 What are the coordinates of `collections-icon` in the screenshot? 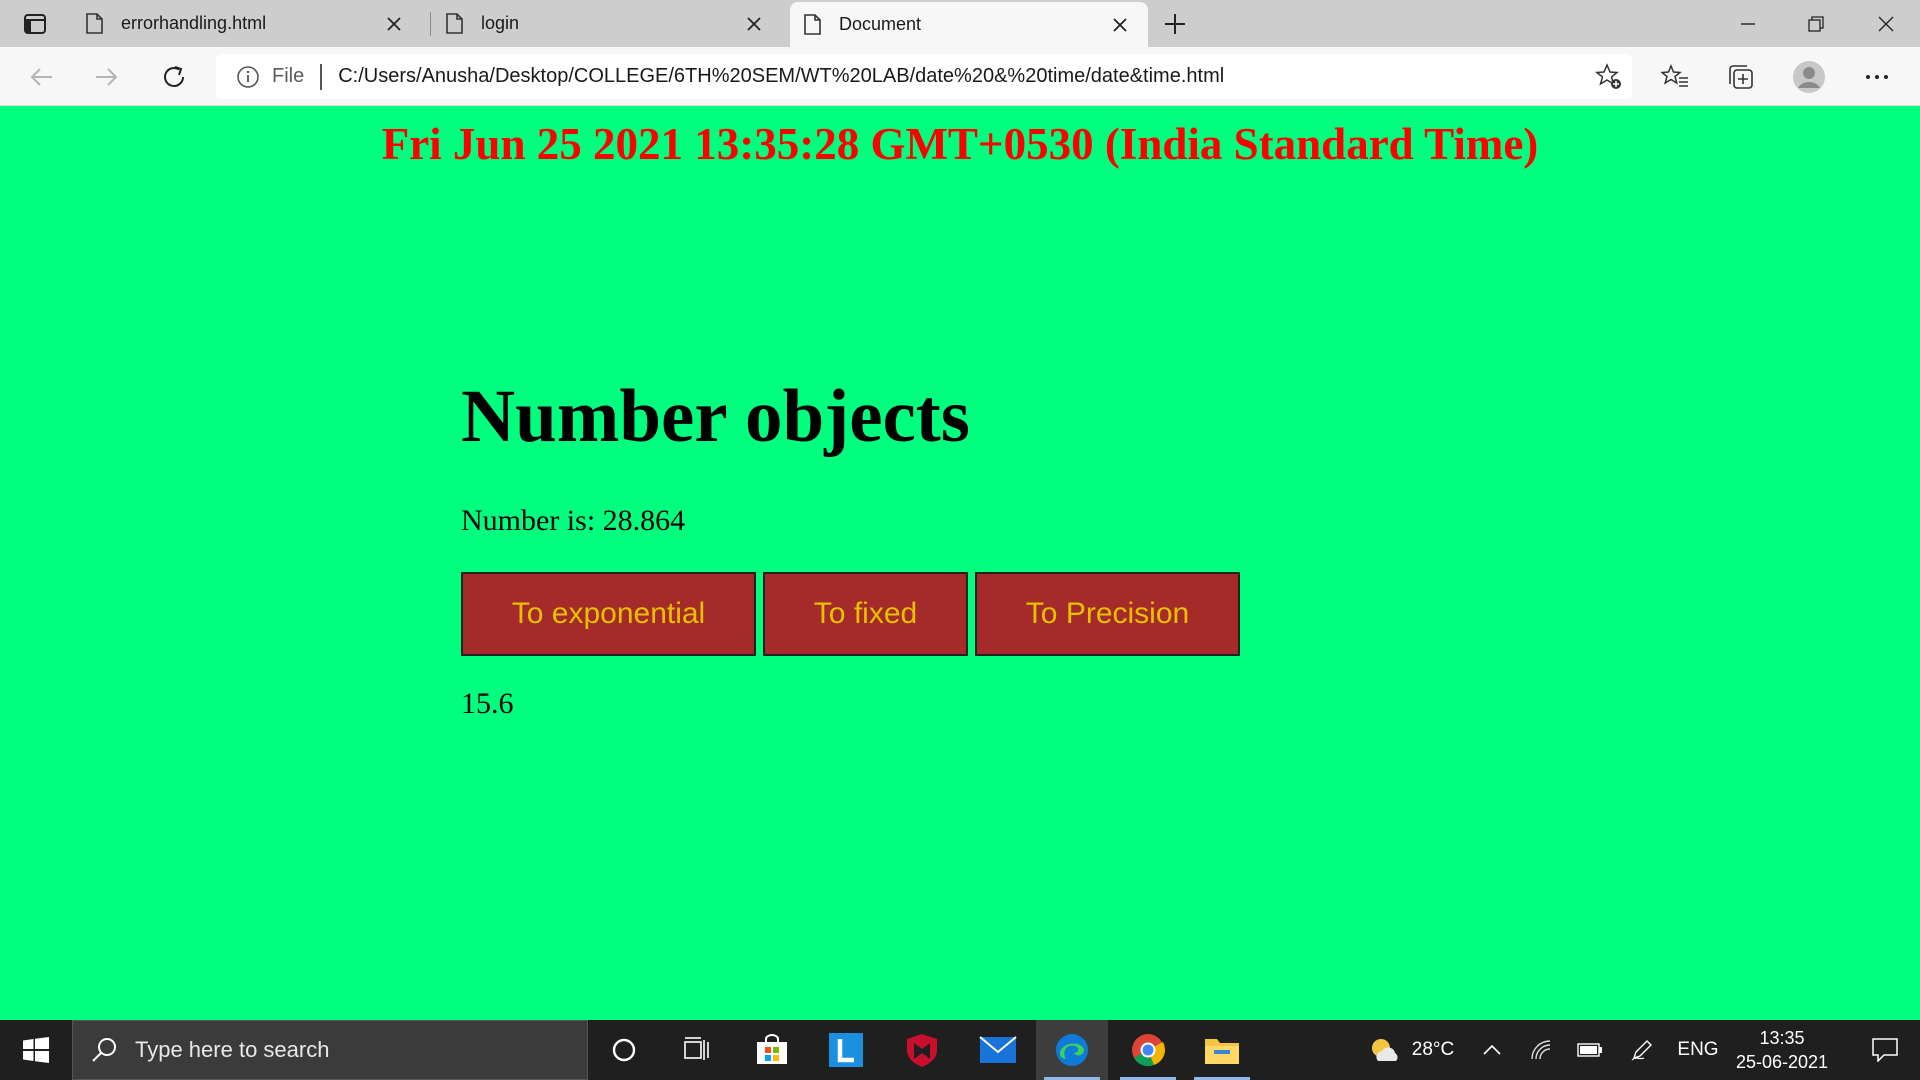 It's located at (1741, 77).